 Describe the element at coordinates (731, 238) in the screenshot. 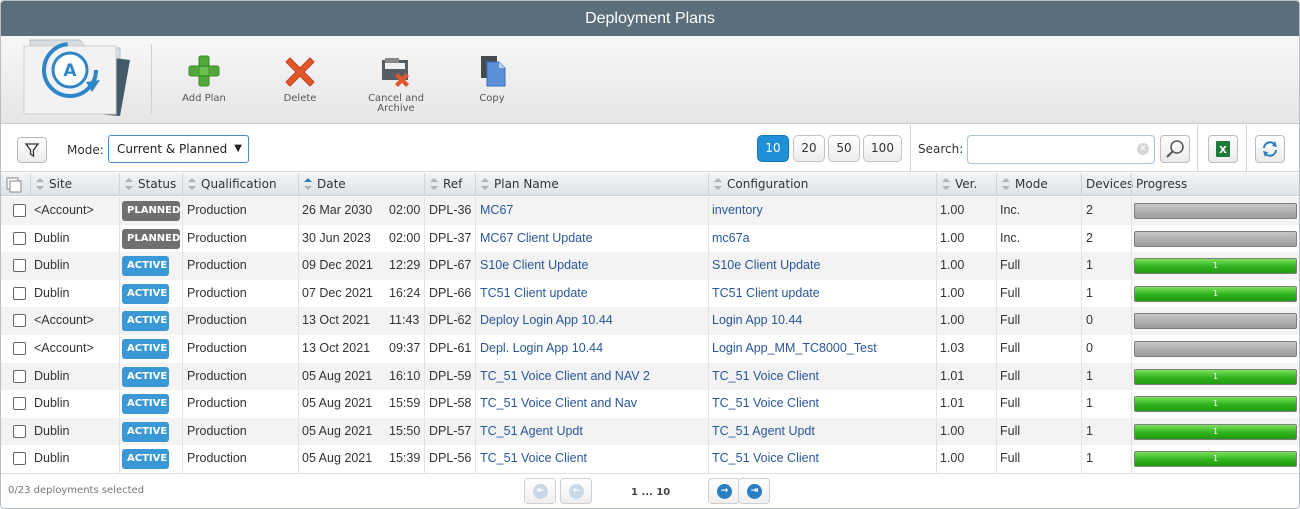

I see `configuration-link: mc67a` at that location.